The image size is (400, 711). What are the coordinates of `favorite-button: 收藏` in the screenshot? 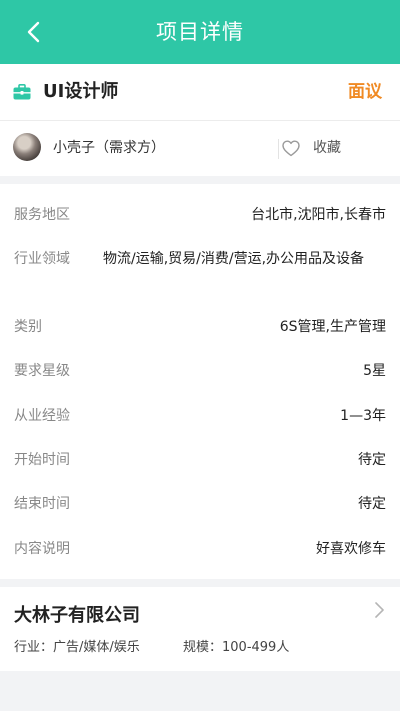 It's located at (311, 148).